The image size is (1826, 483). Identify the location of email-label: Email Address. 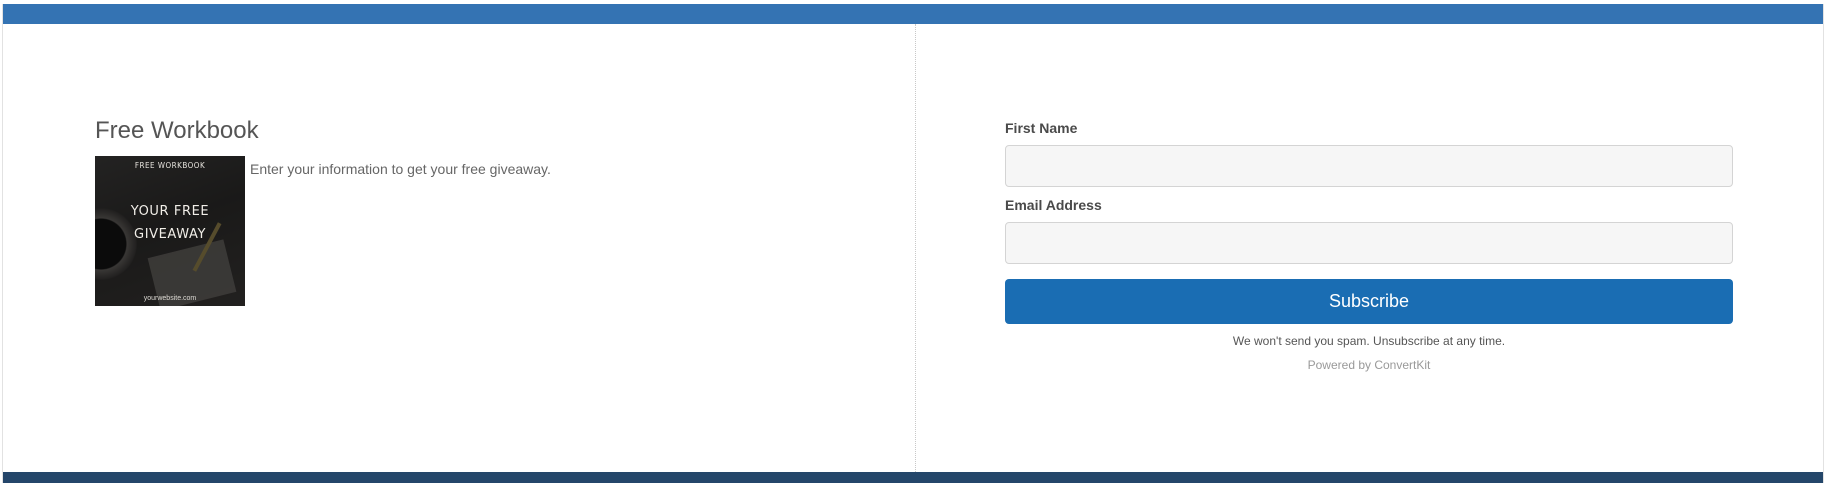
(1053, 205).